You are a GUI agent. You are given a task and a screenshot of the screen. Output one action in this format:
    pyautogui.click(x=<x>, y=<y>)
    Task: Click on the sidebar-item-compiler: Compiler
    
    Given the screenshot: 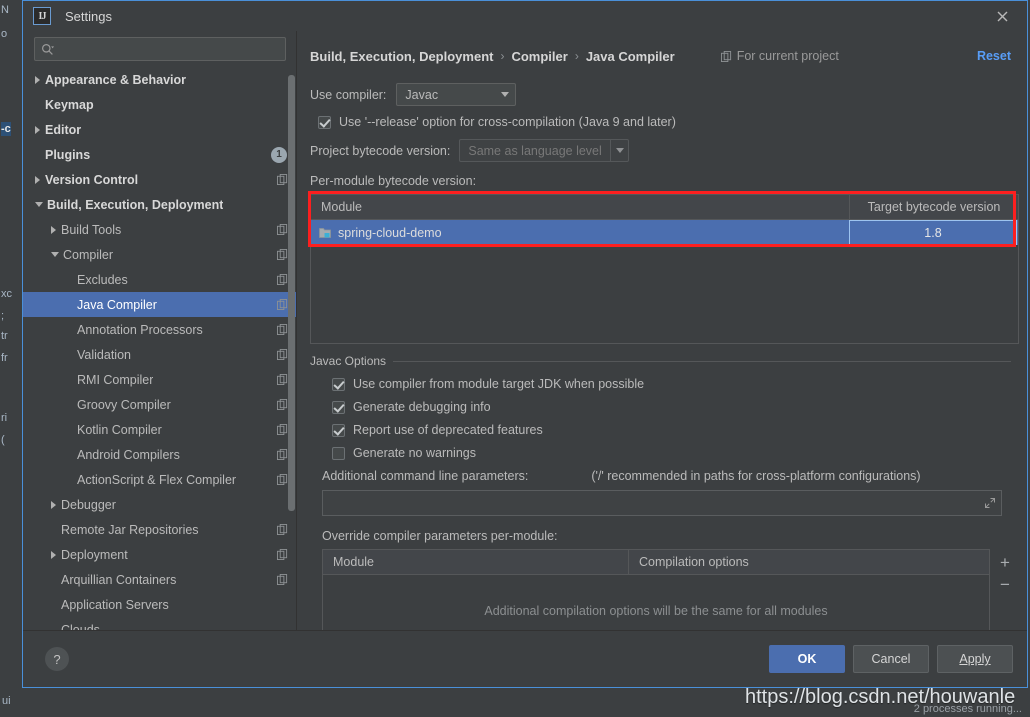 What is the action you would take?
    pyautogui.click(x=159, y=254)
    